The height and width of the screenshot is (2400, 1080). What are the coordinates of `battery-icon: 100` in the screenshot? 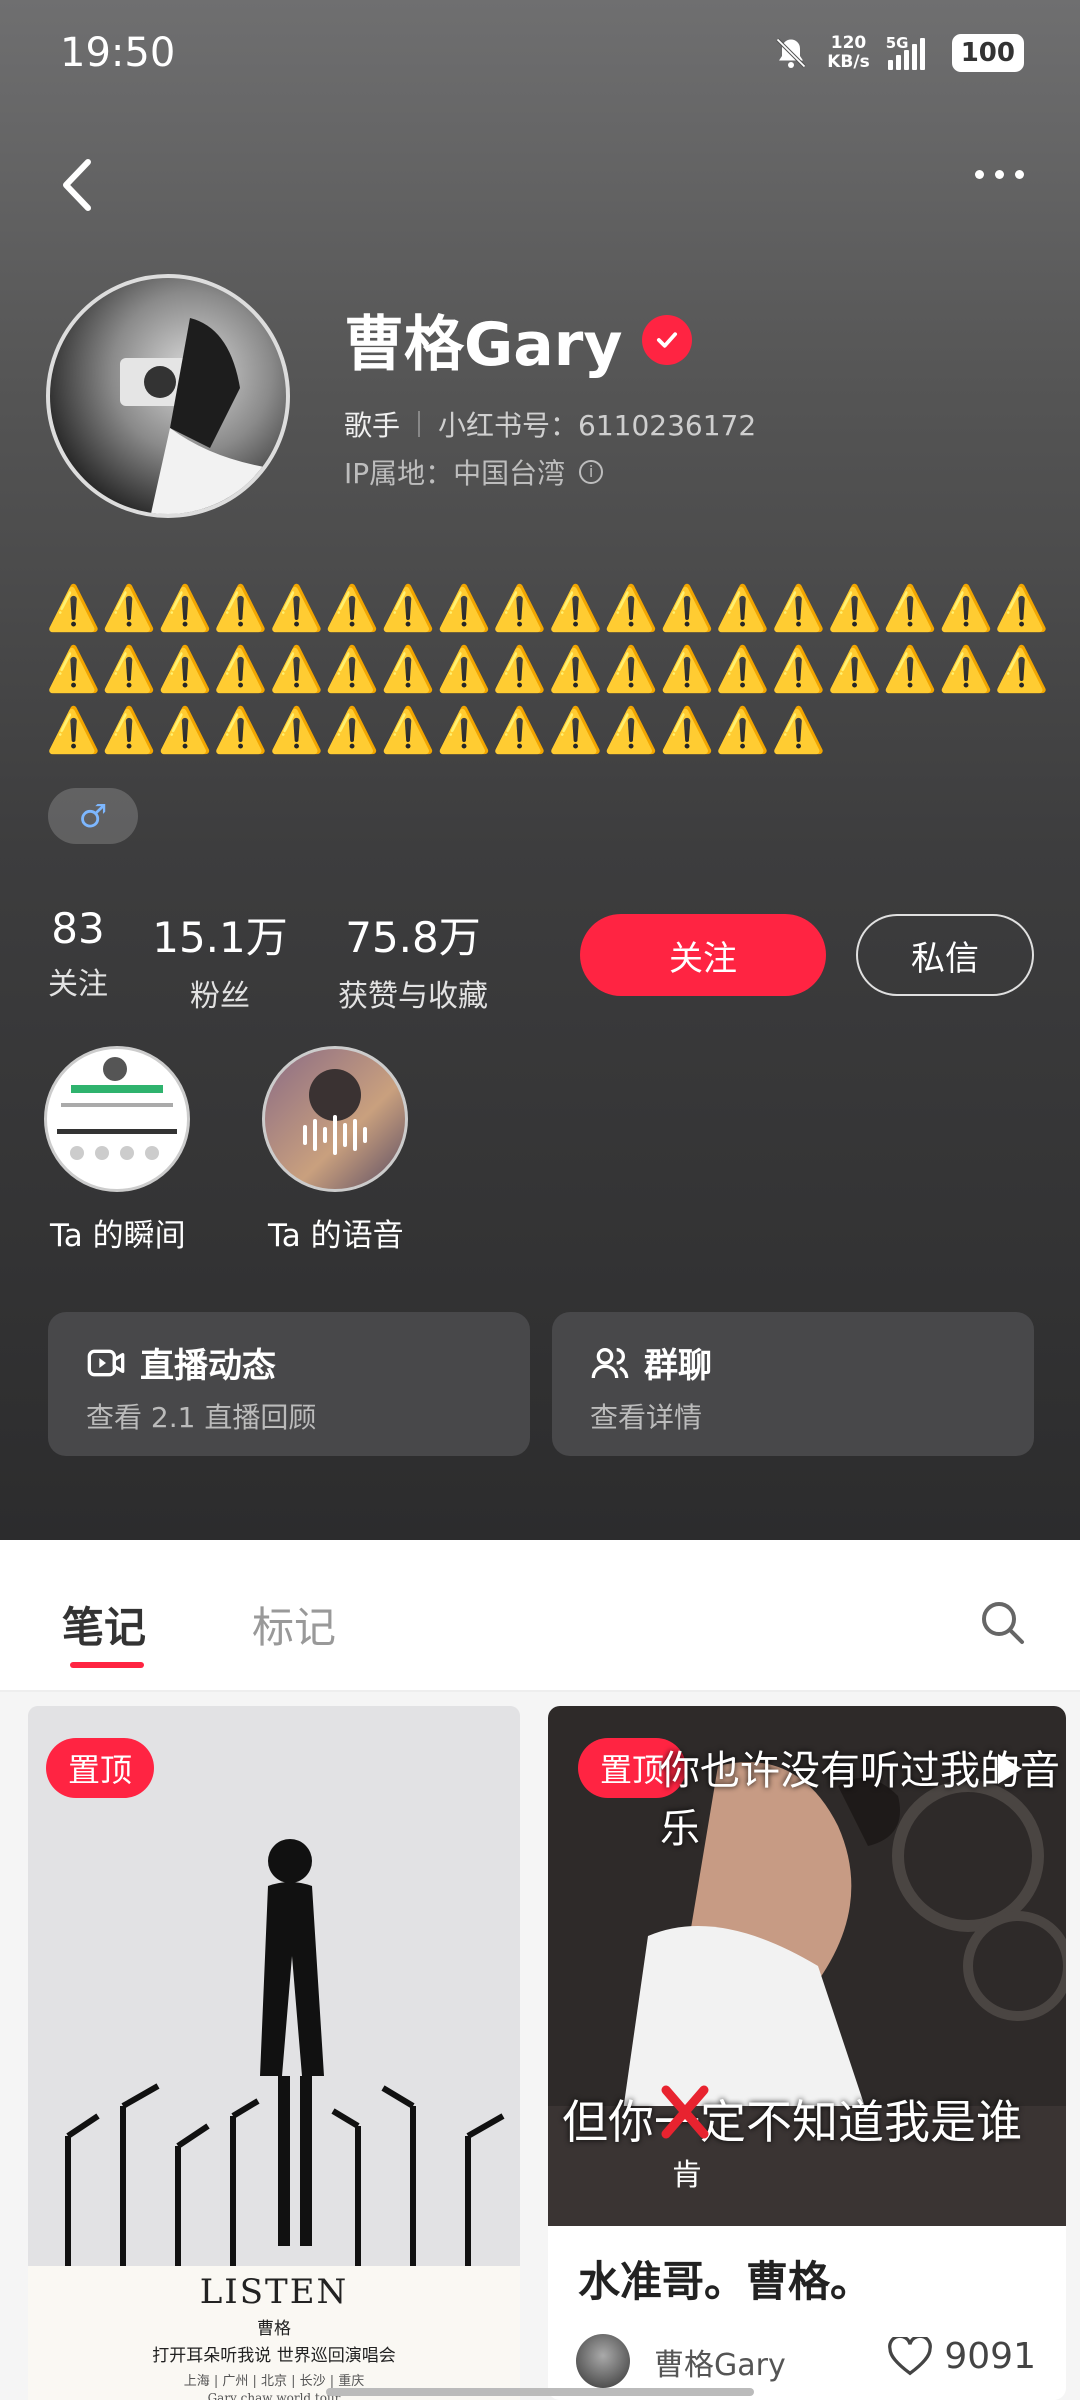 It's located at (987, 53).